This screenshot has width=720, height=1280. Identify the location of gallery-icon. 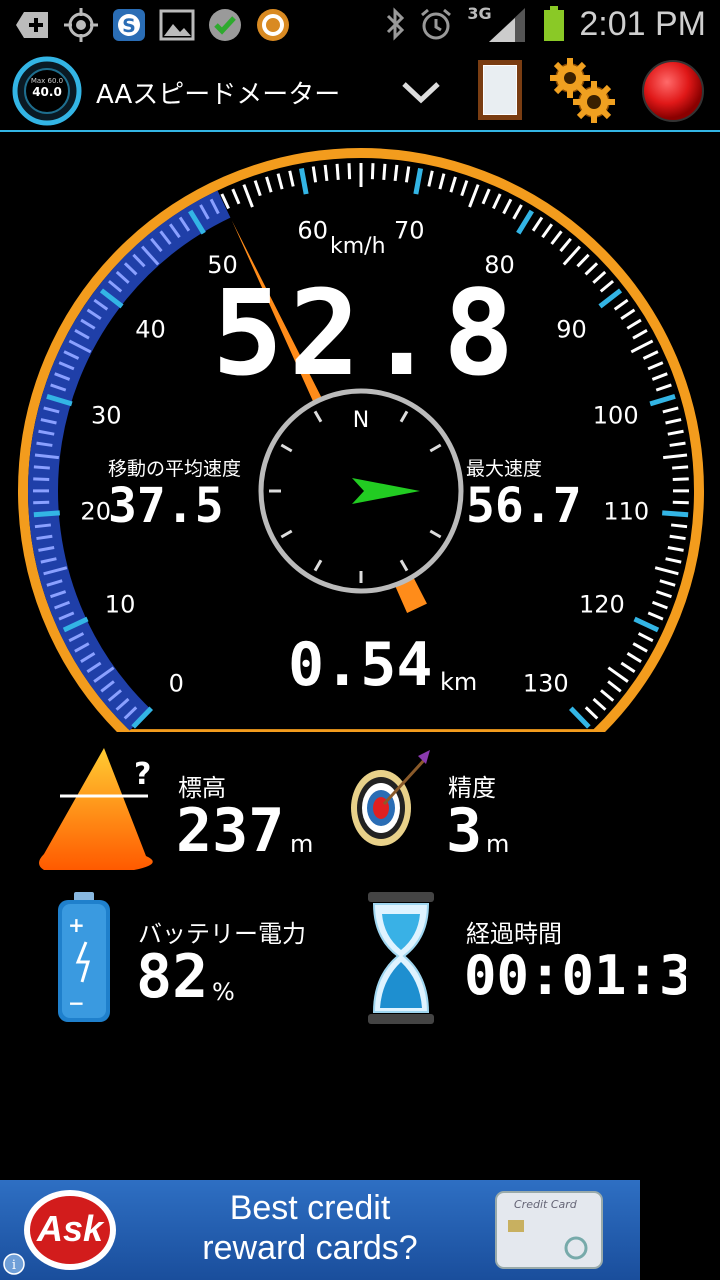
(177, 25).